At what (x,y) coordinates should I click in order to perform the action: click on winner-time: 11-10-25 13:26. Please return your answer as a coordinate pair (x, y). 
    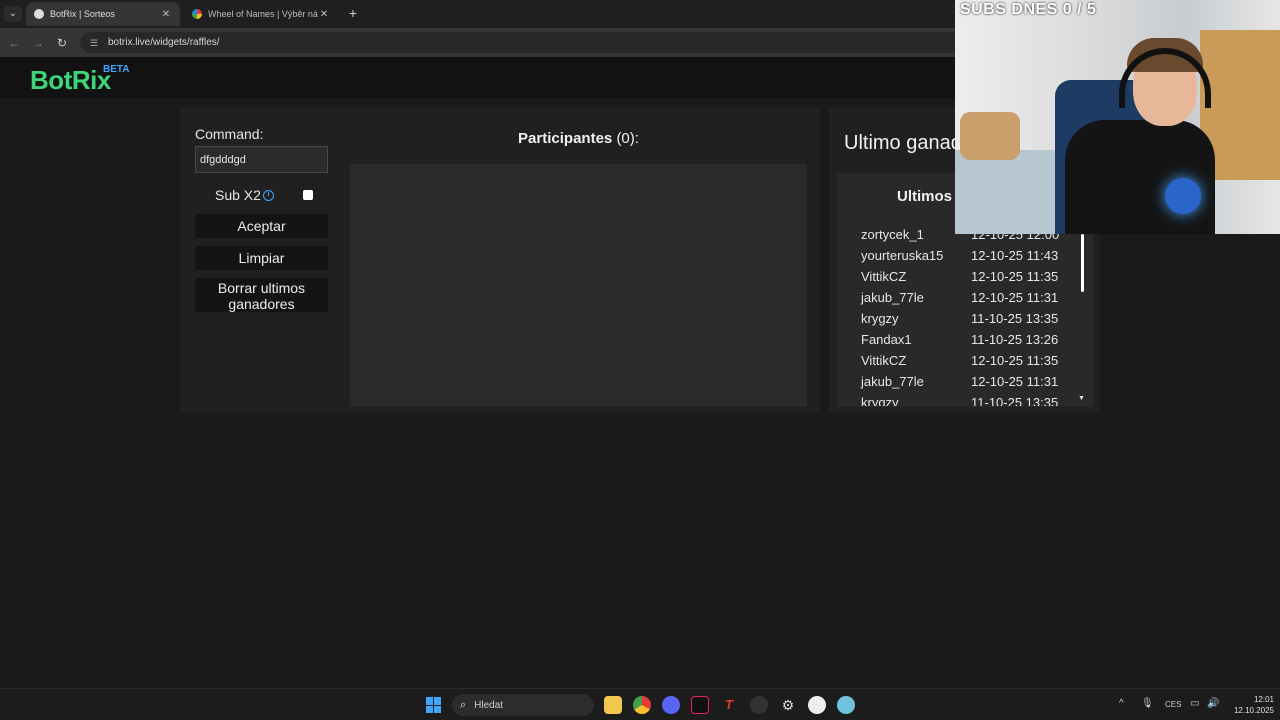
    Looking at the image, I should click on (1015, 339).